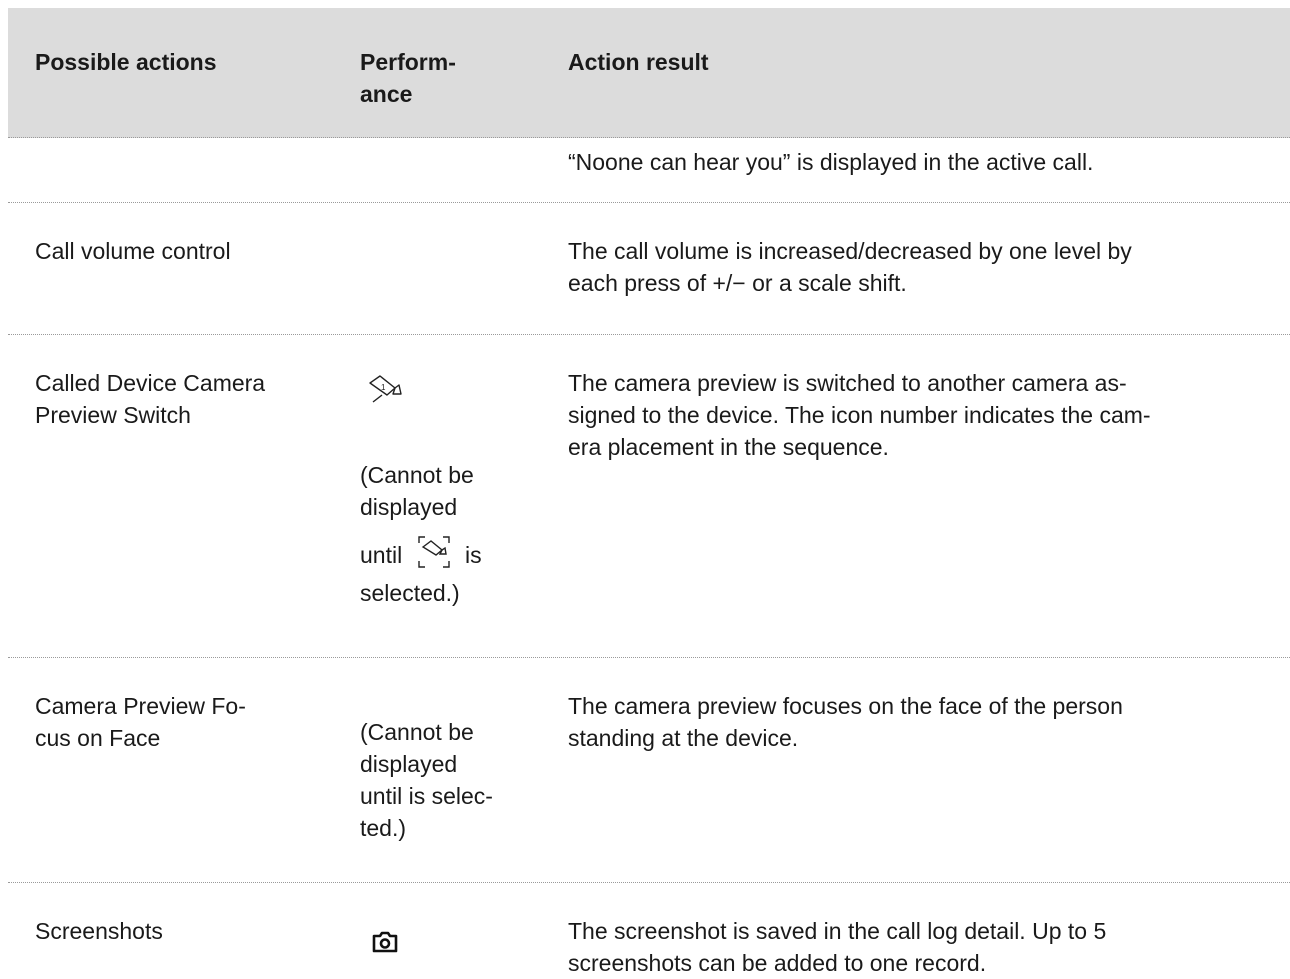 This screenshot has width=1290, height=979. Describe the element at coordinates (683, 738) in the screenshot. I see `row4-result-line2: standing at the device.` at that location.